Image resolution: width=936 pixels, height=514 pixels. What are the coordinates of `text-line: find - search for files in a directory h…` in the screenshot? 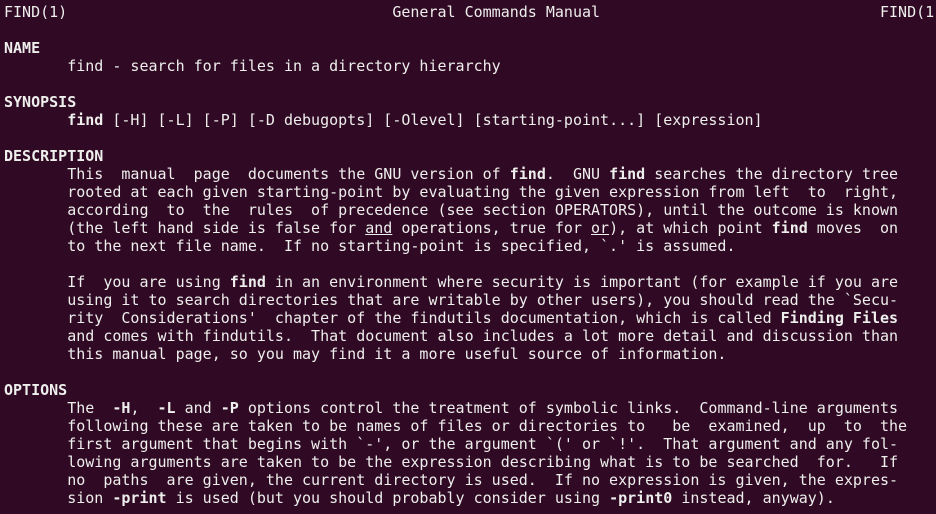 It's located at (469, 66).